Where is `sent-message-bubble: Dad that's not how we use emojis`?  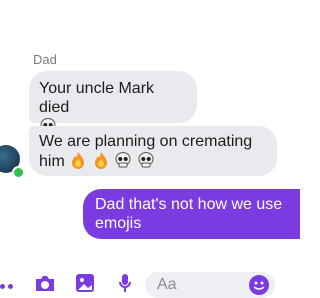 sent-message-bubble: Dad that's not how we use emojis is located at coordinates (191, 214).